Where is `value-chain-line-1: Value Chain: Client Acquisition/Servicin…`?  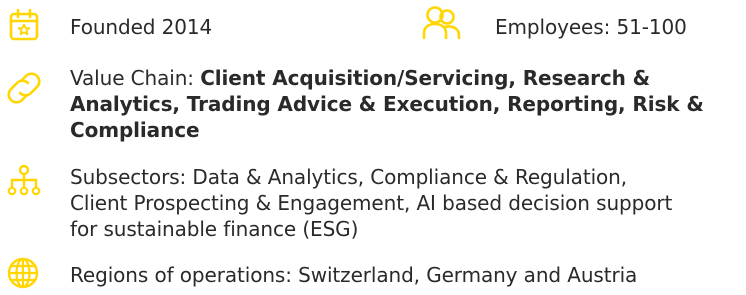
value-chain-line-1: Value Chain: Client Acquisition/Servicin… is located at coordinates (387, 78).